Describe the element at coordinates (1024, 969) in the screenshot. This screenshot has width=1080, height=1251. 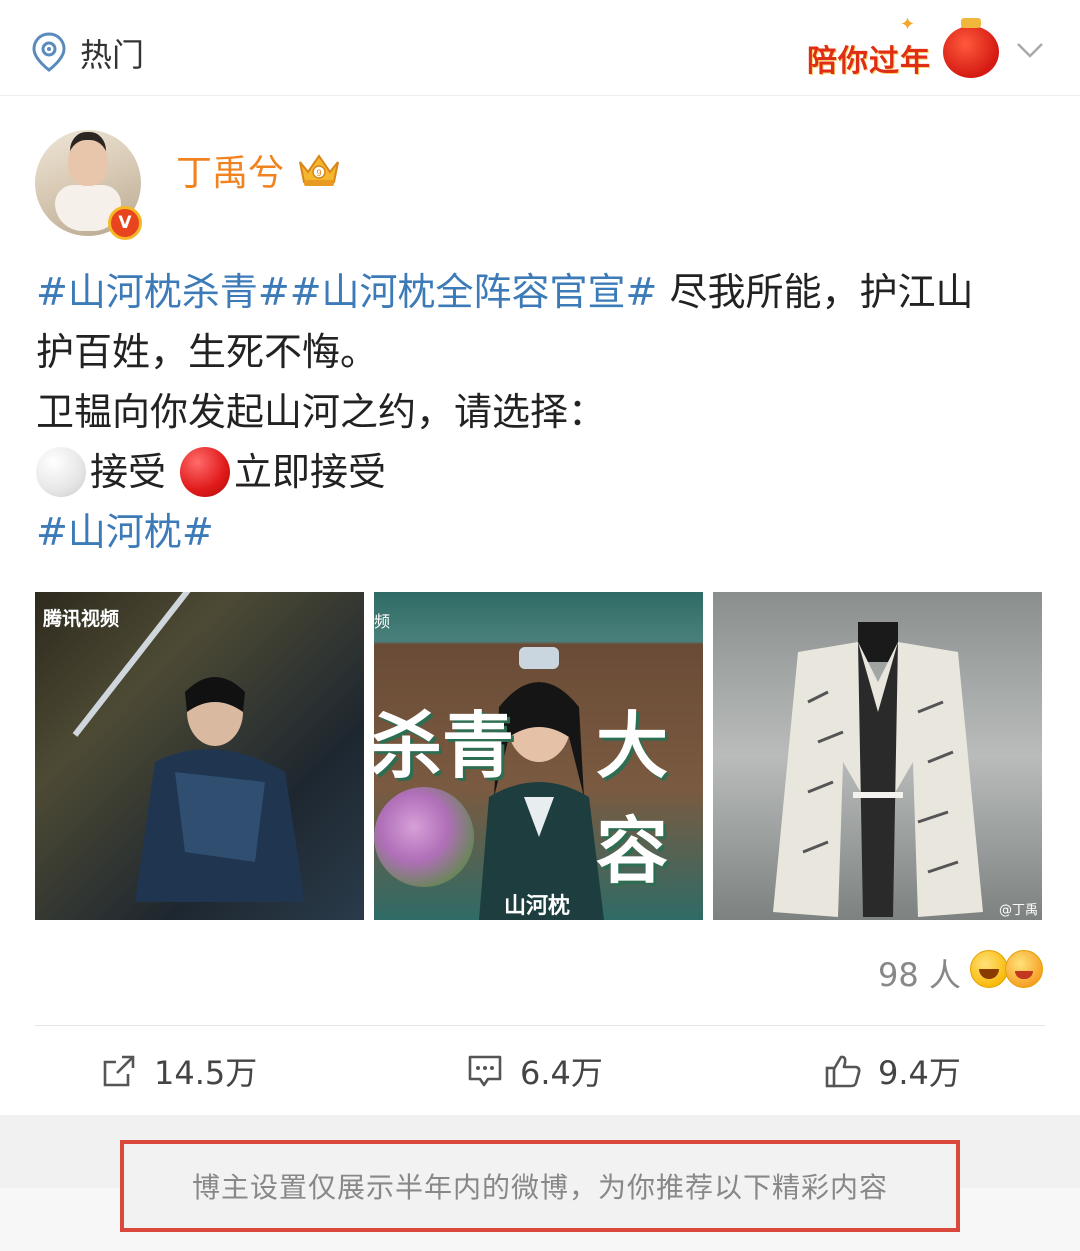
I see `laughing-emoji-icon` at that location.